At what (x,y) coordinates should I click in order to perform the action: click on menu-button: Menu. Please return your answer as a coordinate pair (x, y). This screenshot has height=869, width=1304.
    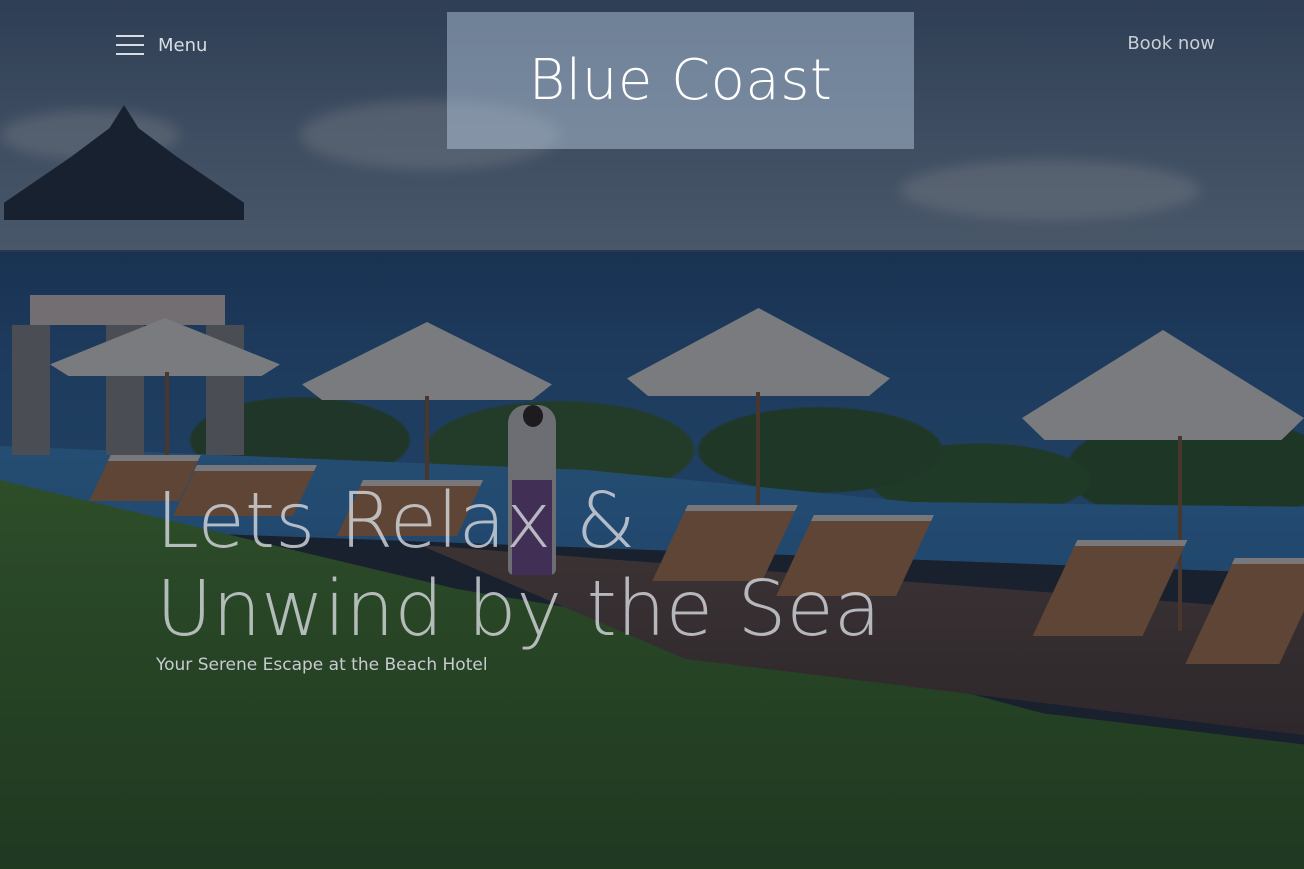
    Looking at the image, I should click on (161, 45).